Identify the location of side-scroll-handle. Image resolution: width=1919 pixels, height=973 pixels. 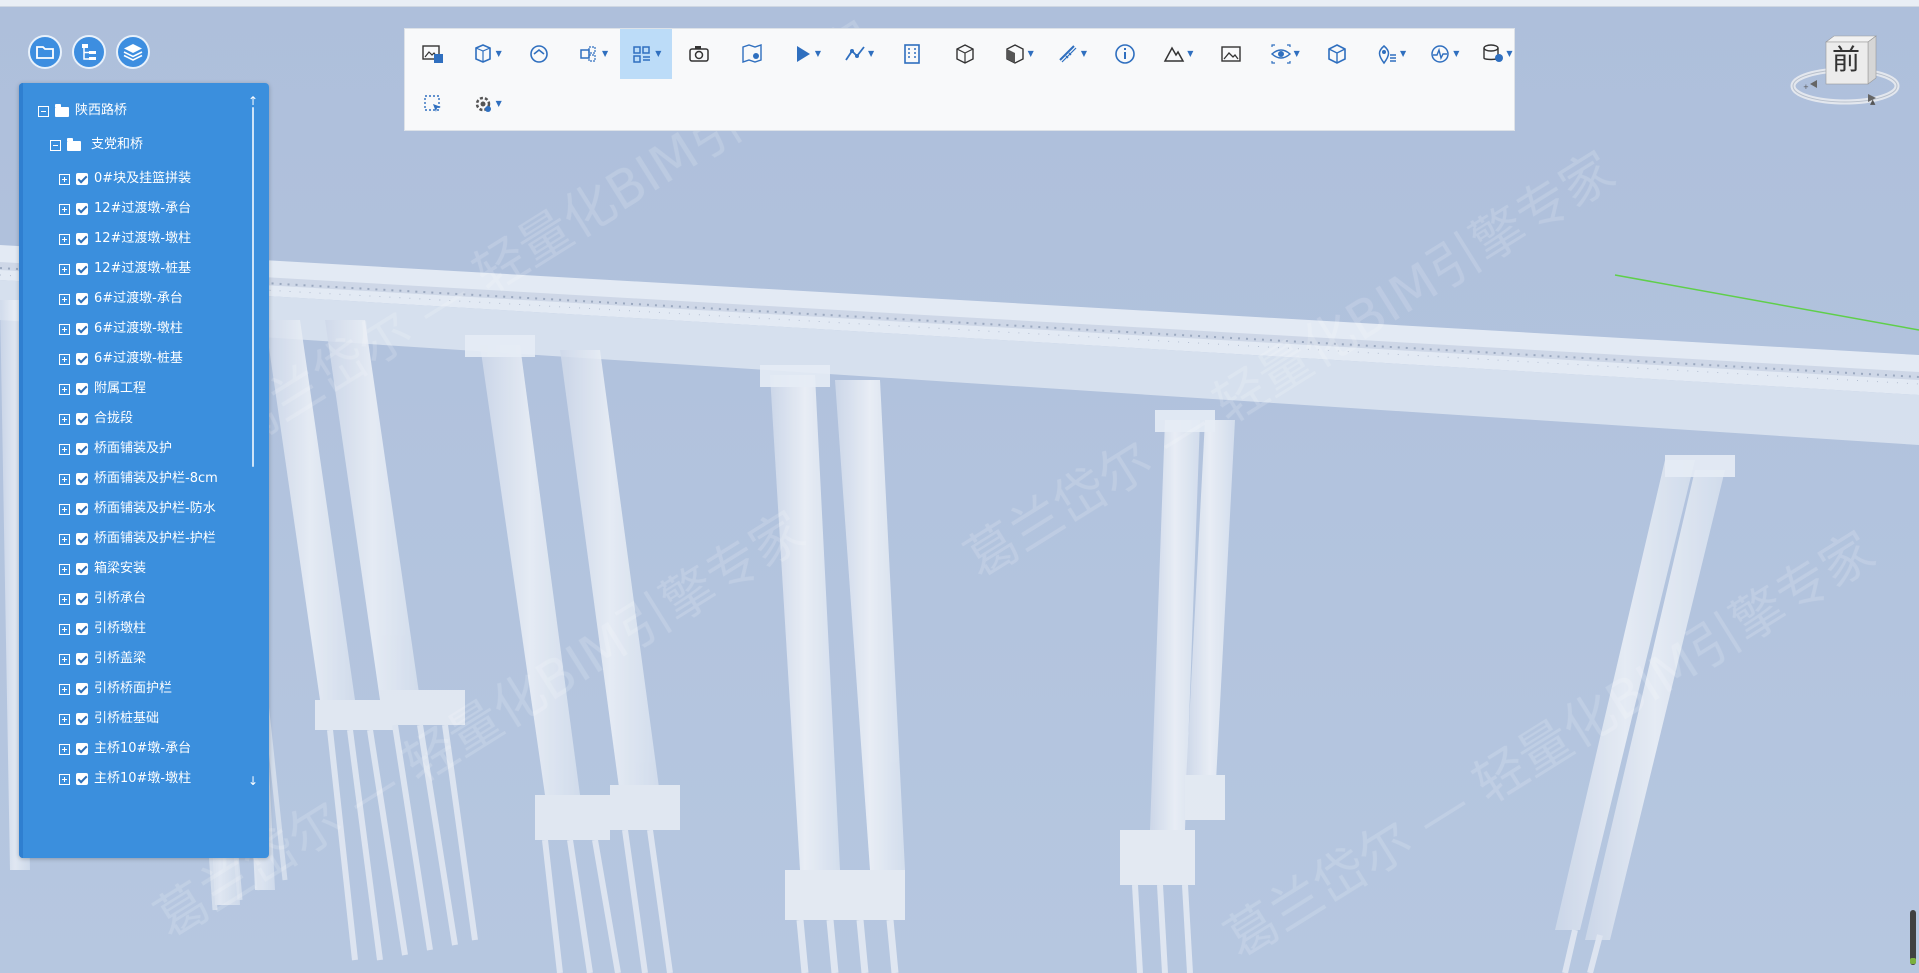
(1913, 937).